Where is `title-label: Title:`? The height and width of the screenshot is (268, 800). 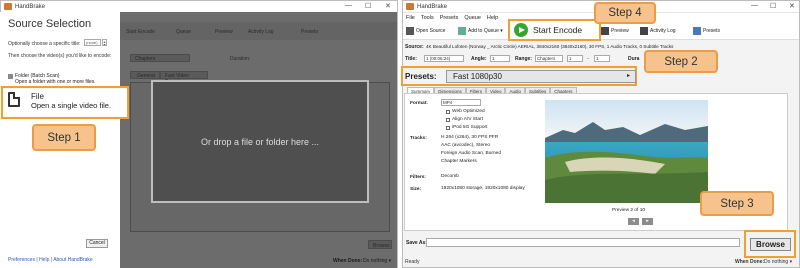 title-label: Title: is located at coordinates (411, 59).